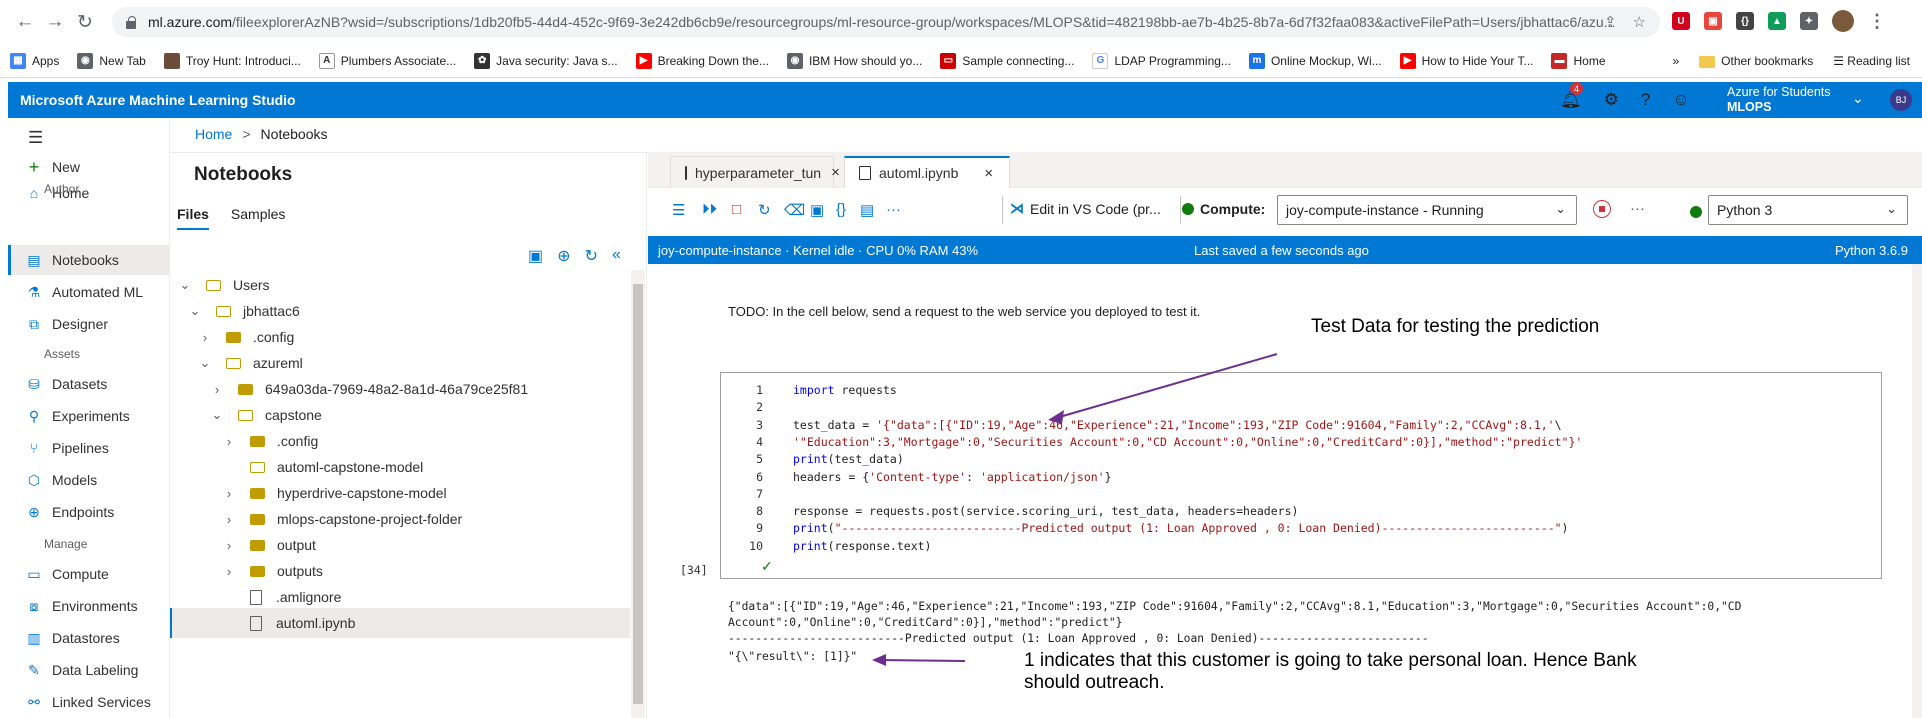 The image size is (1922, 718). What do you see at coordinates (1075, 509) in the screenshot?
I see `annotation-arrows` at bounding box center [1075, 509].